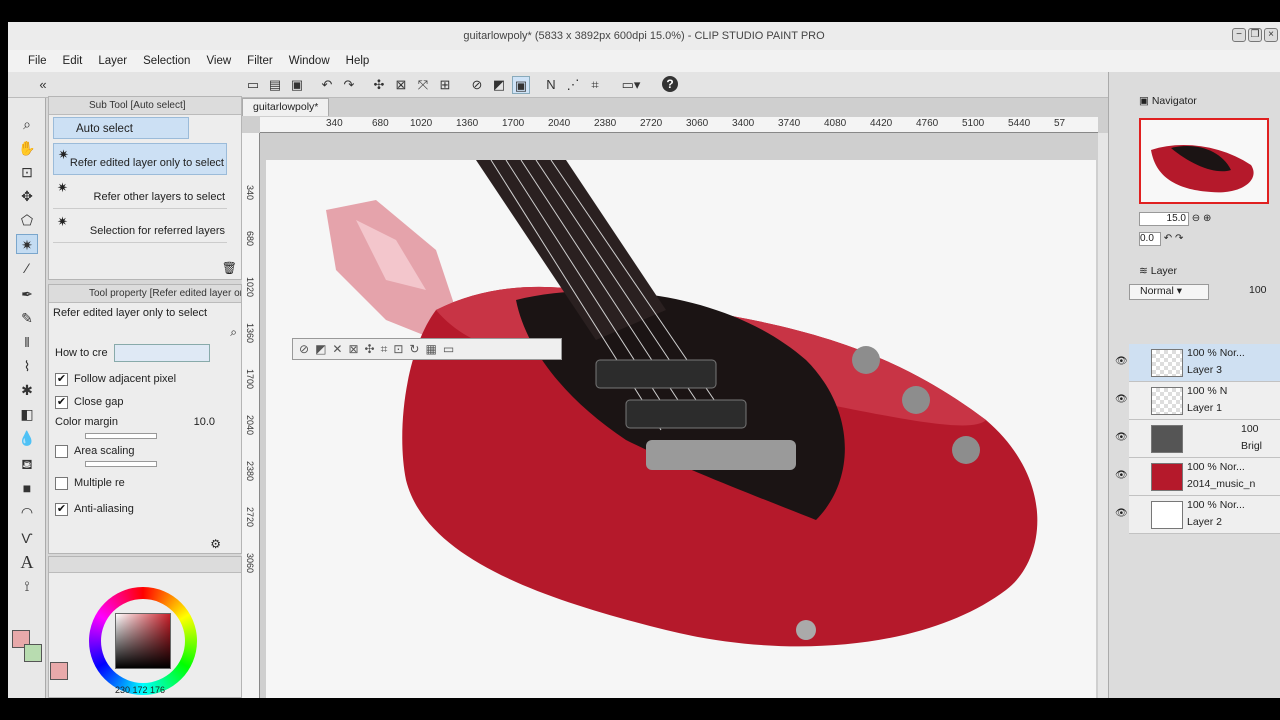 This screenshot has width=1280, height=720. Describe the element at coordinates (445, 85) in the screenshot. I see `fit-icon: ⊞` at that location.